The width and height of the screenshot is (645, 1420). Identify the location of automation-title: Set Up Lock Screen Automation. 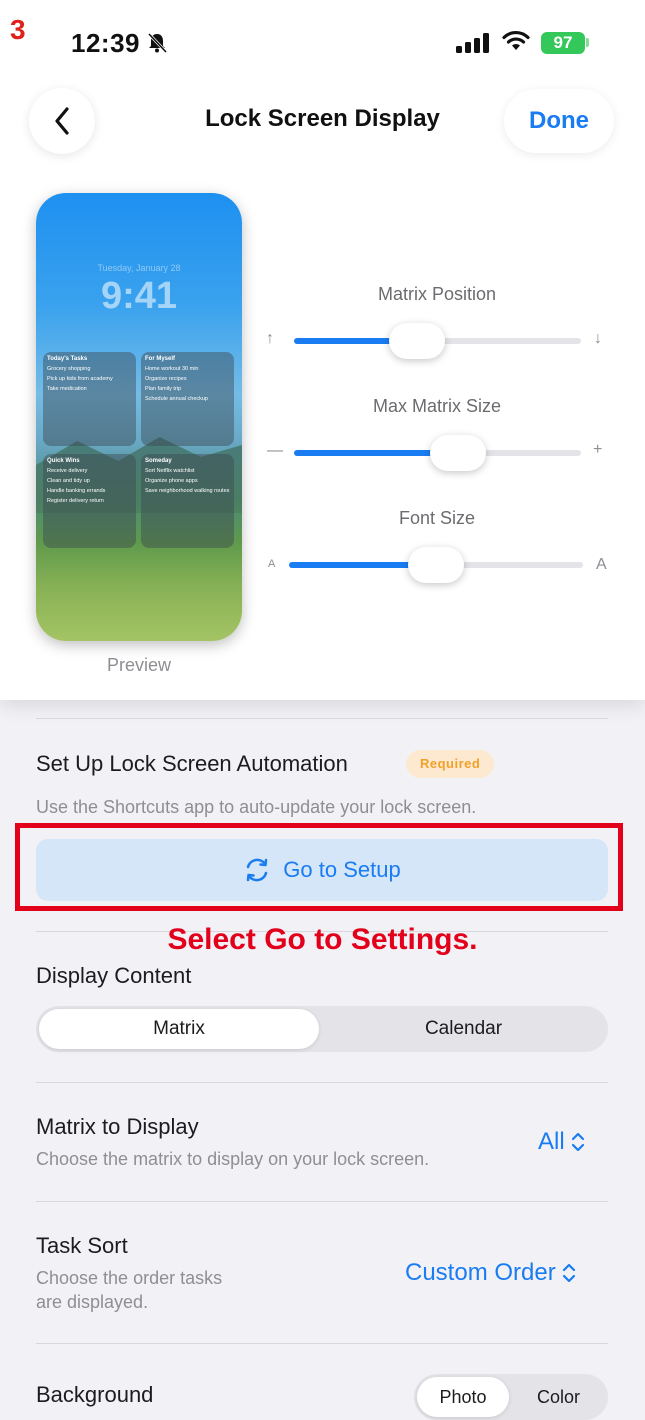
(192, 763).